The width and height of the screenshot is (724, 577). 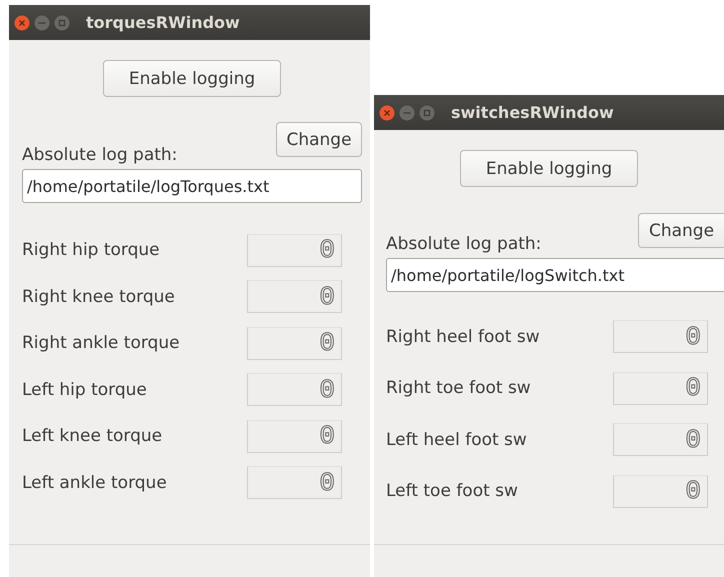 I want to click on path-field: /home/portatile/logTorques.txt, so click(x=192, y=186).